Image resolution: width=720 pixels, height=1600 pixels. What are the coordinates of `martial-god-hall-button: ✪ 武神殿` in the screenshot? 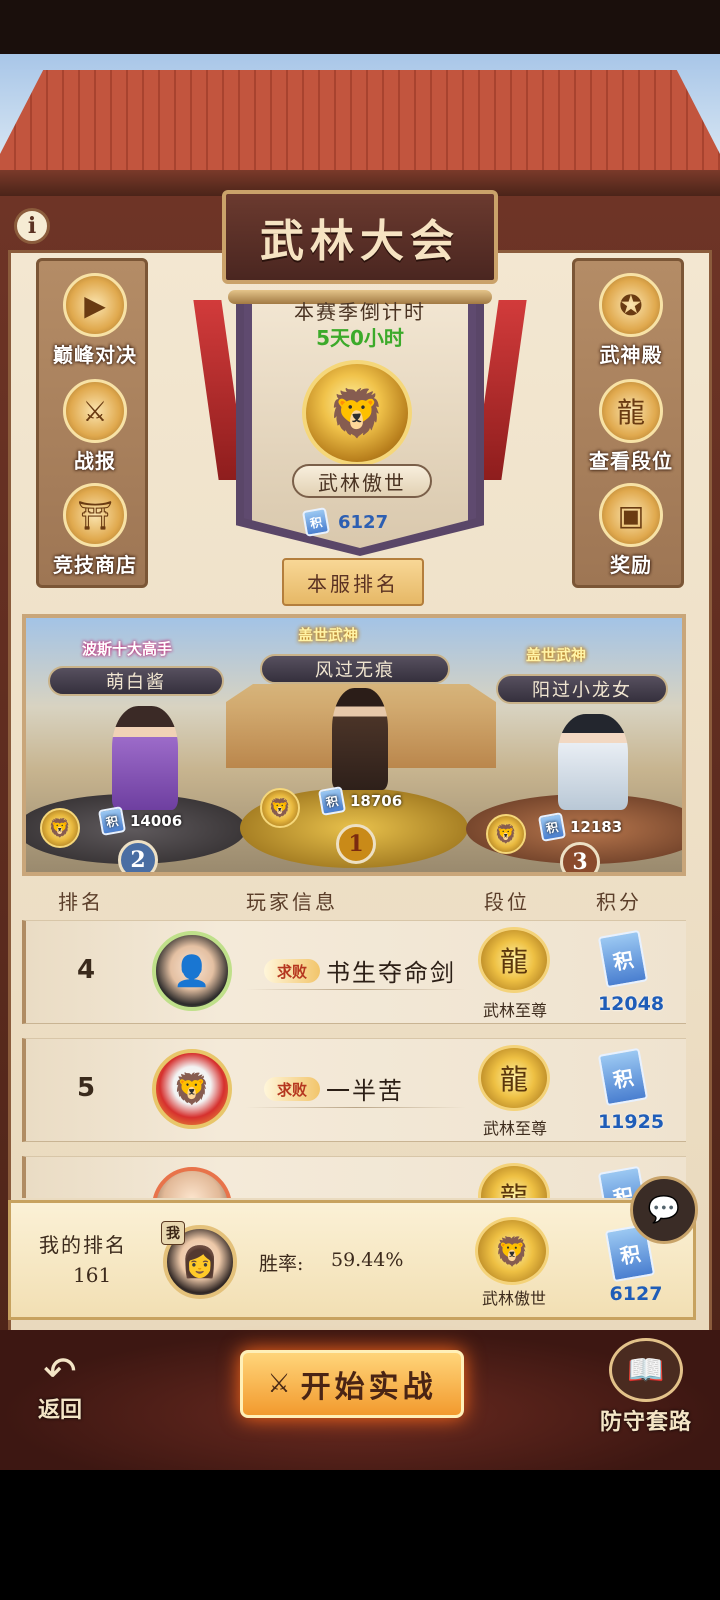 It's located at (631, 323).